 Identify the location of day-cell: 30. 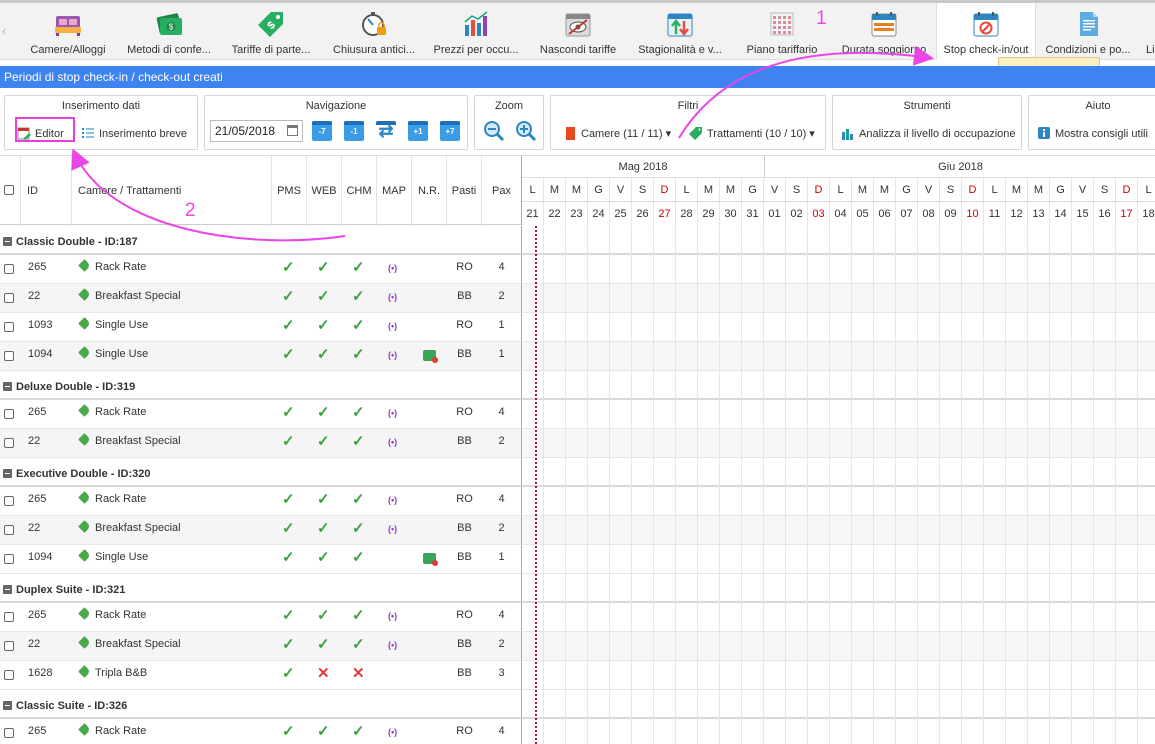
(731, 213).